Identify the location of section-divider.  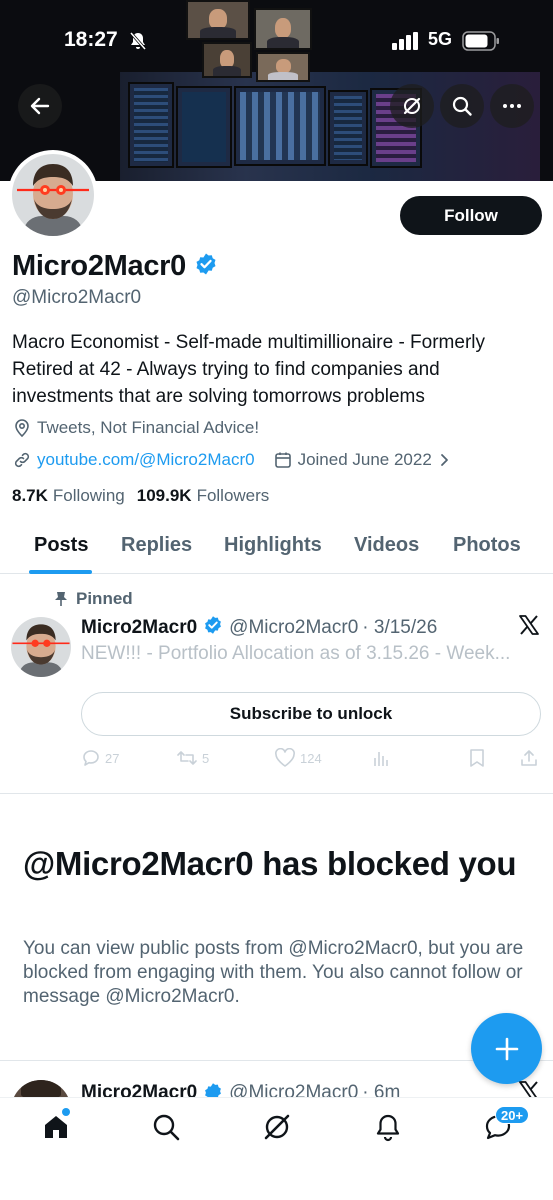
(276, 1060).